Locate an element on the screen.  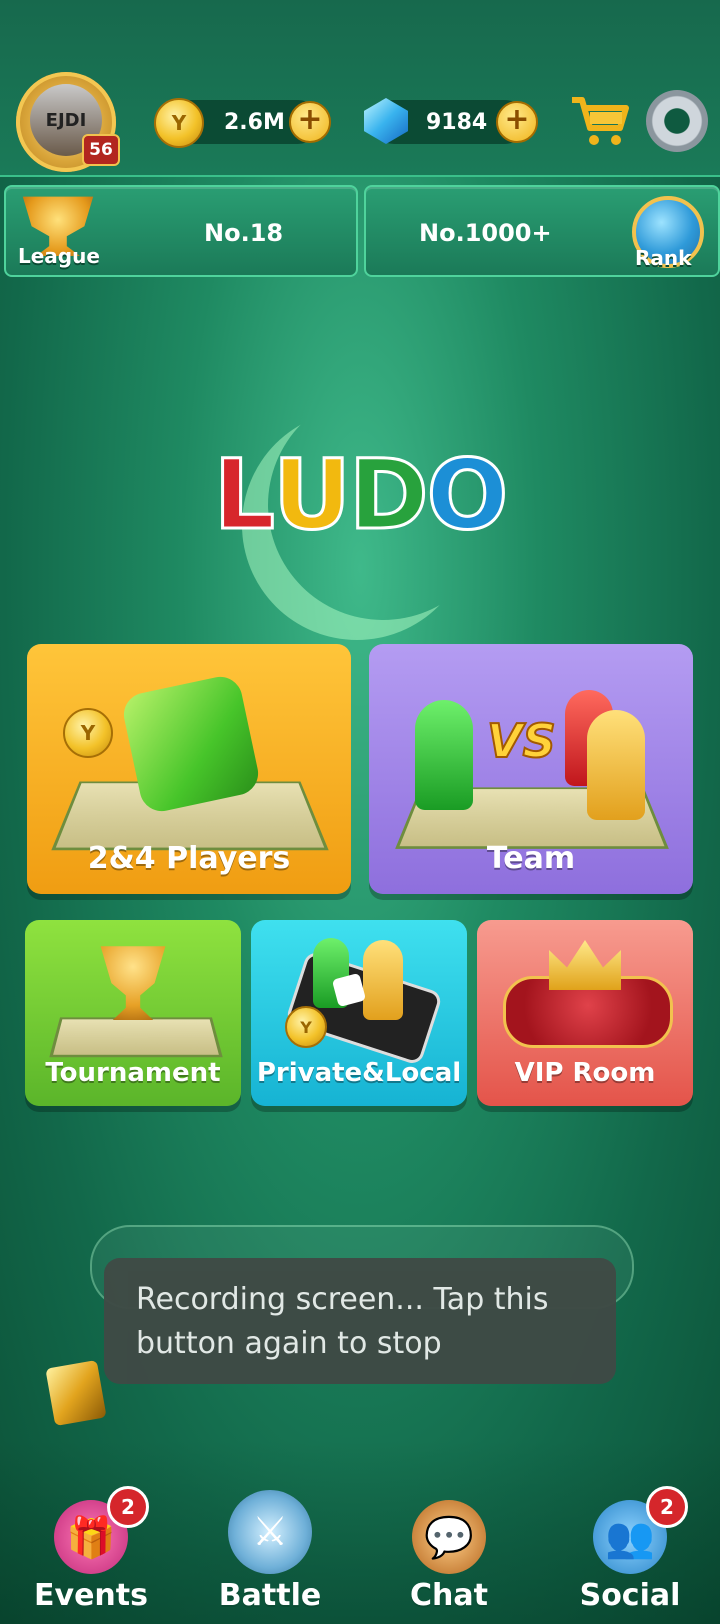
logo-letter-d: D is located at coordinates (388, 495).